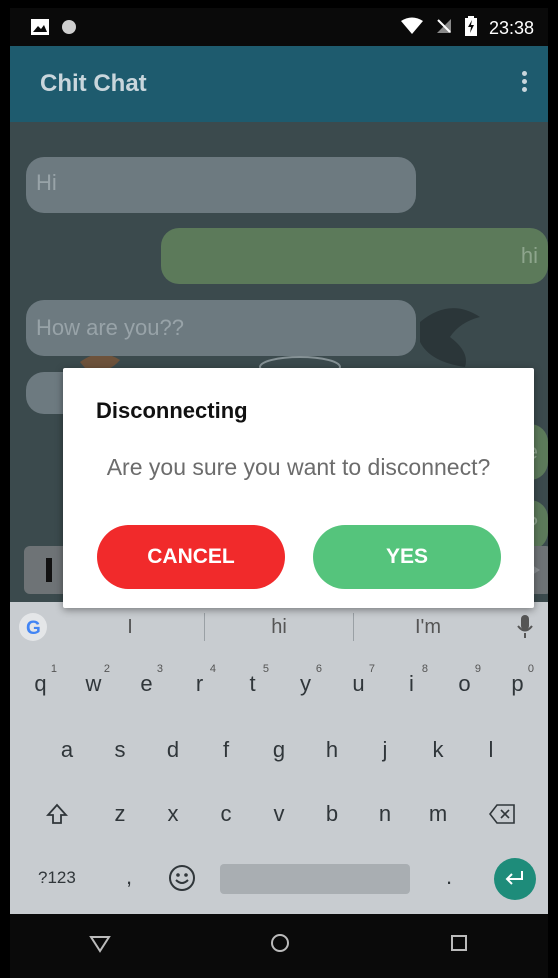 The image size is (558, 978). Describe the element at coordinates (173, 750) in the screenshot. I see `key: d` at that location.